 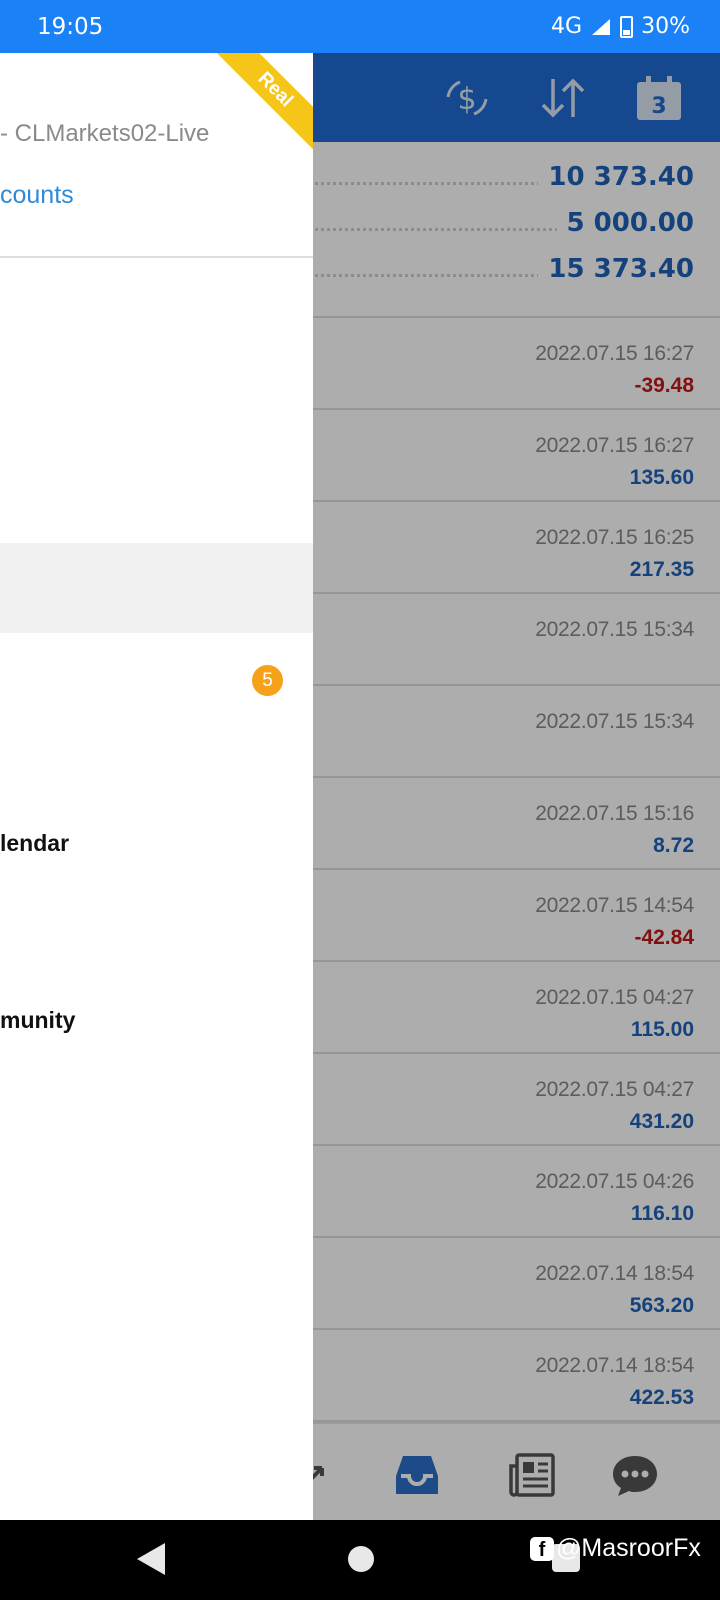 What do you see at coordinates (37, 1020) in the screenshot?
I see `drawer-item-community: munity` at bounding box center [37, 1020].